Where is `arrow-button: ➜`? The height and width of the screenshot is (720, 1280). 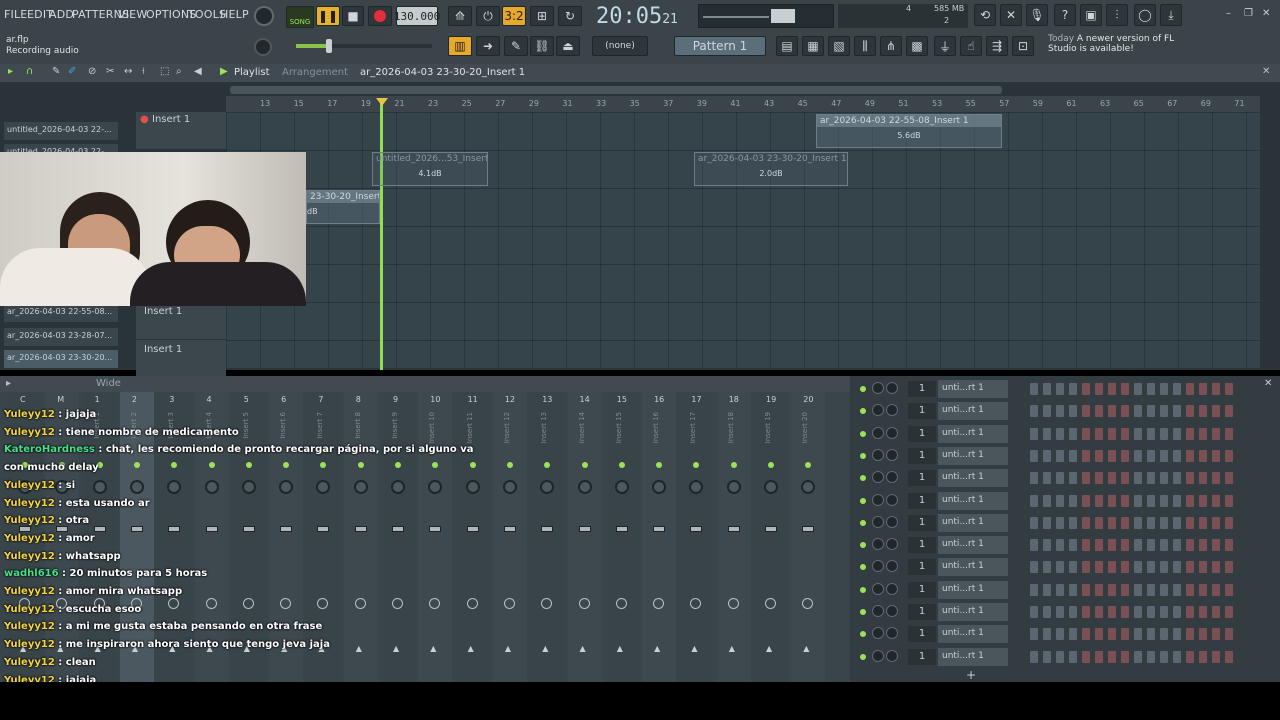 arrow-button: ➜ is located at coordinates (488, 46).